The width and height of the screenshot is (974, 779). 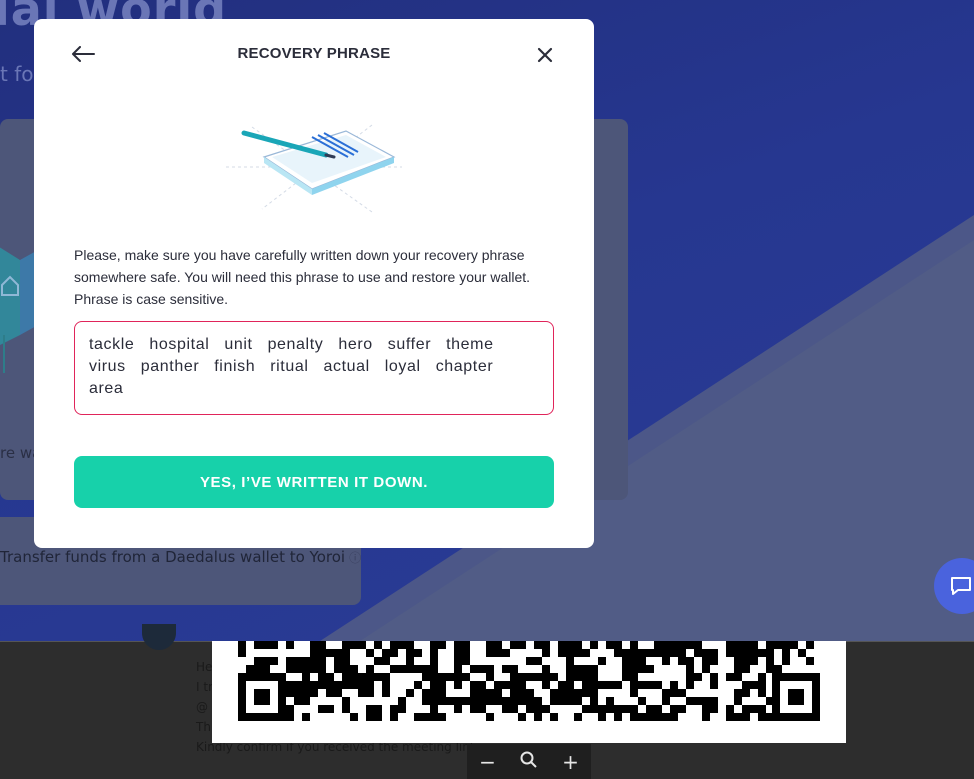 What do you see at coordinates (112, 344) in the screenshot?
I see `phrase-word: tackle` at bounding box center [112, 344].